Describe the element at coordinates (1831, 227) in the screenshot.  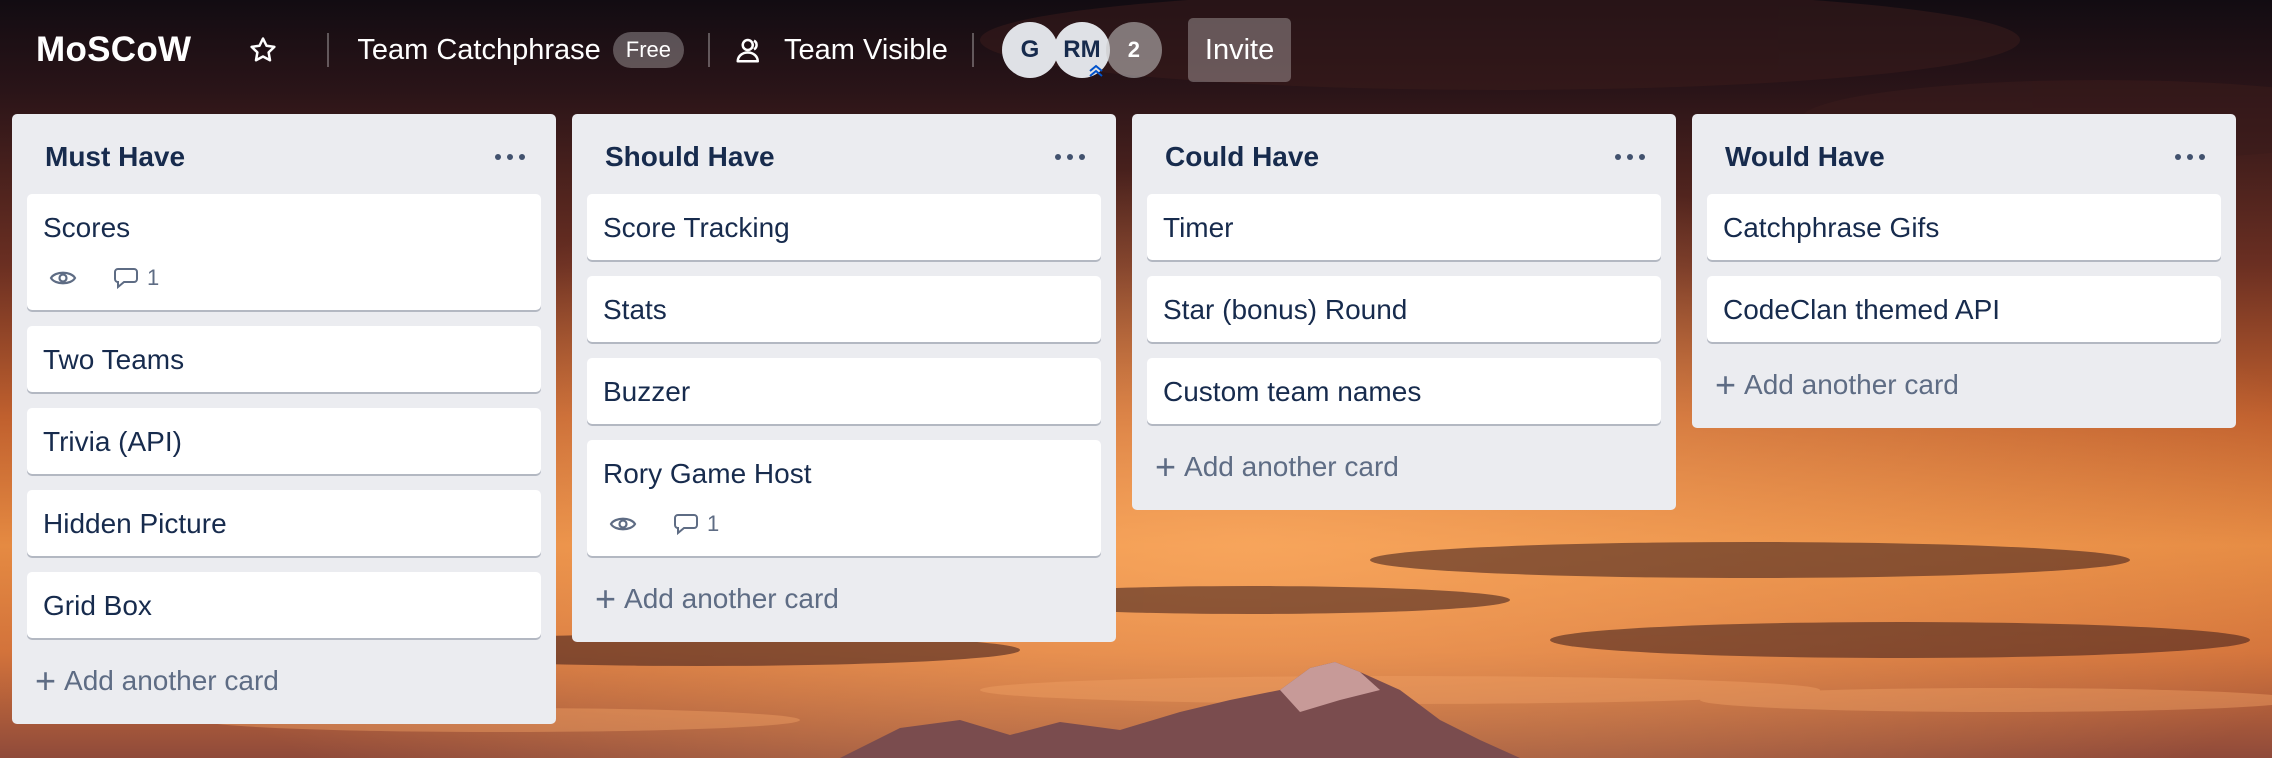
I see `card-title: Catchphrase Gifs` at that location.